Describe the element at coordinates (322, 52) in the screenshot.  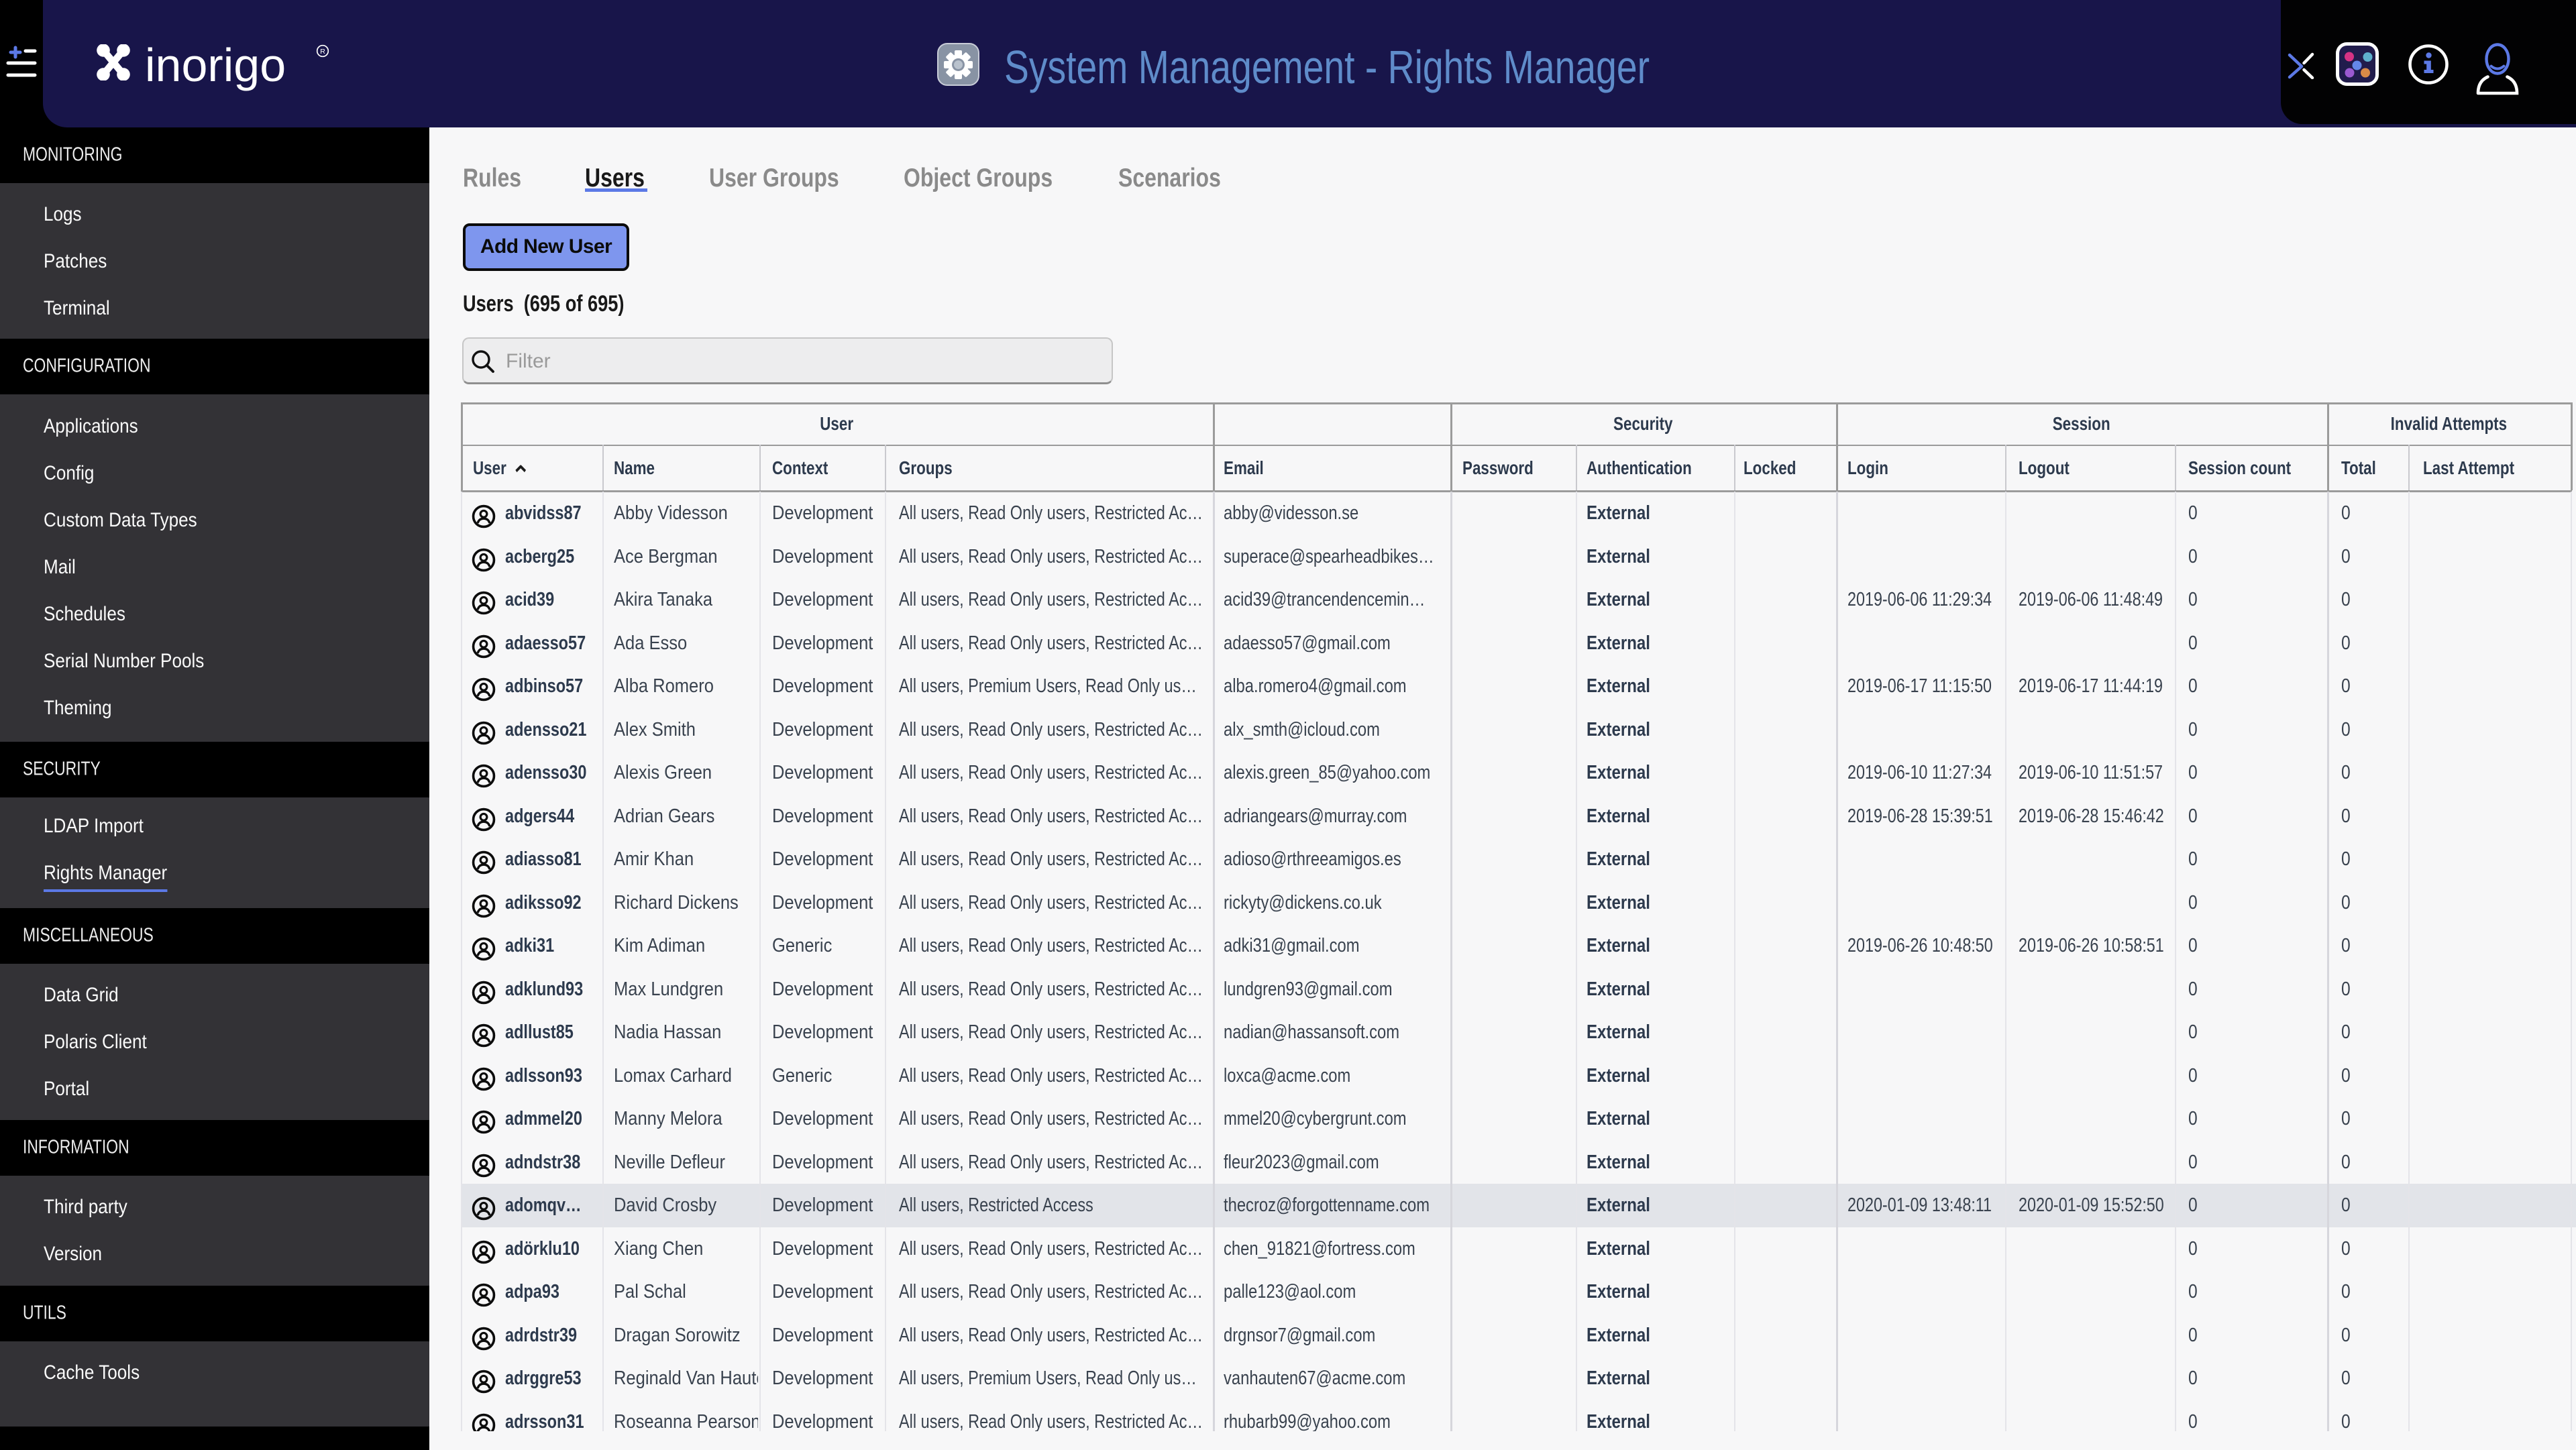
I see `svg-text: R` at that location.